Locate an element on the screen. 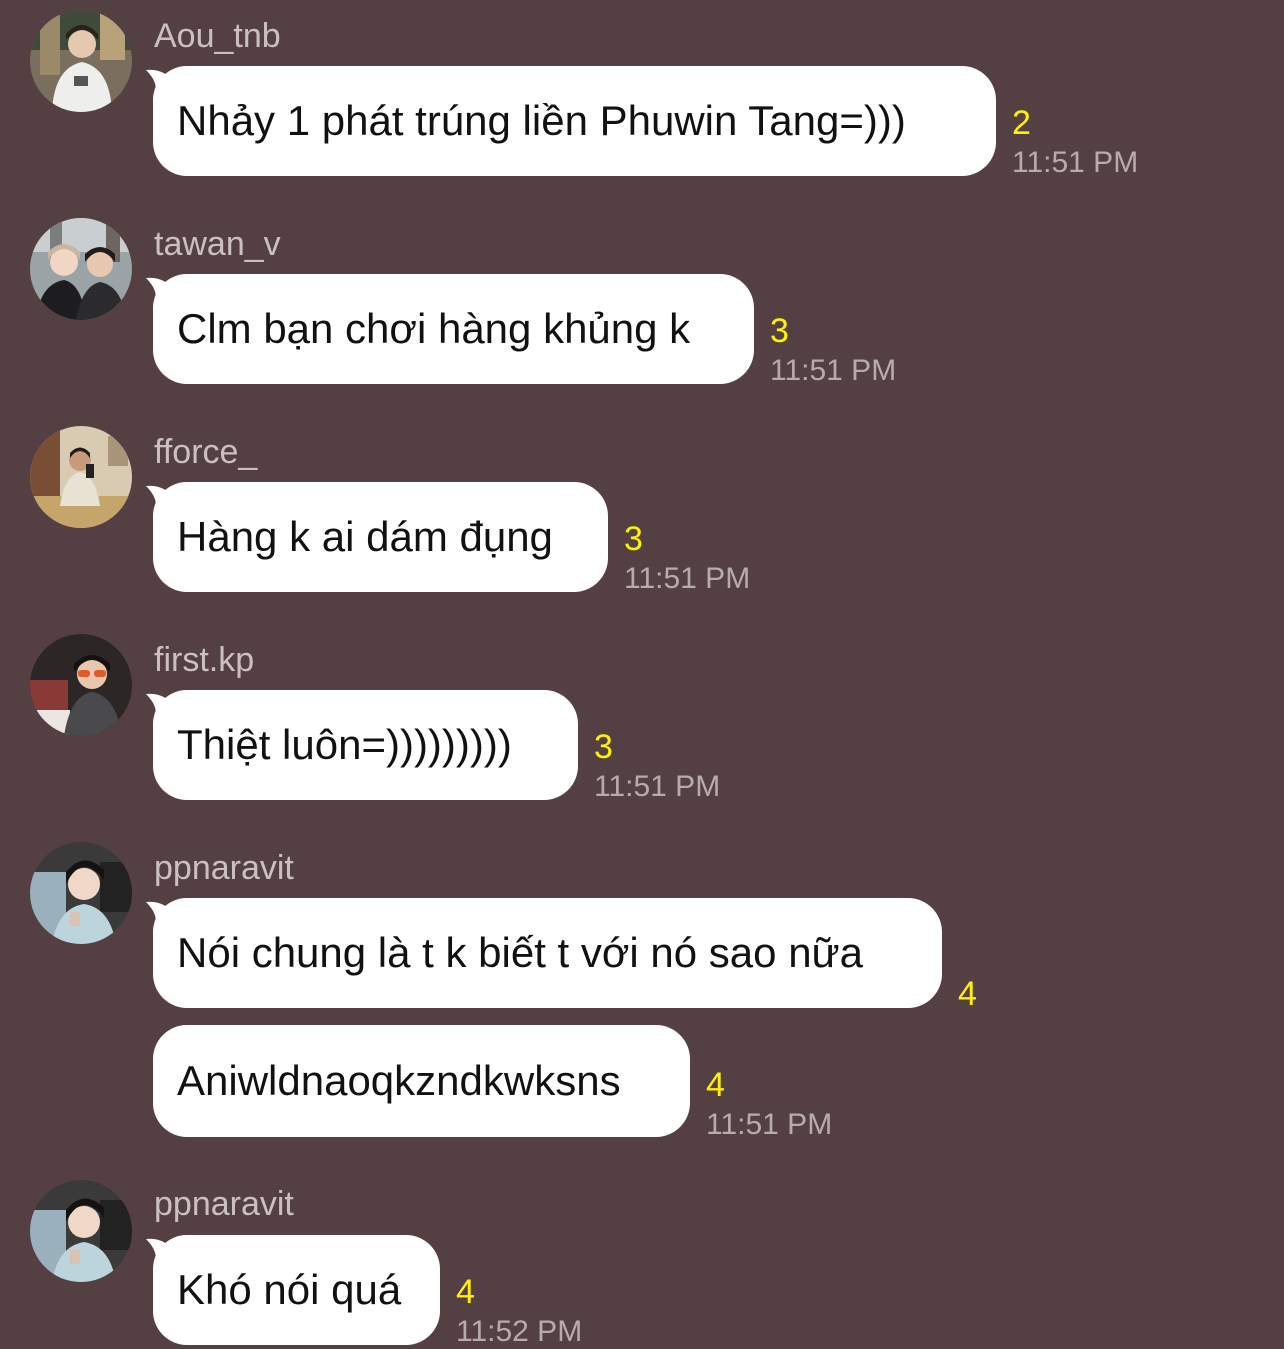 This screenshot has width=1284, height=1349. message-bubble: Hàng k ai dám đụng is located at coordinates (380, 537).